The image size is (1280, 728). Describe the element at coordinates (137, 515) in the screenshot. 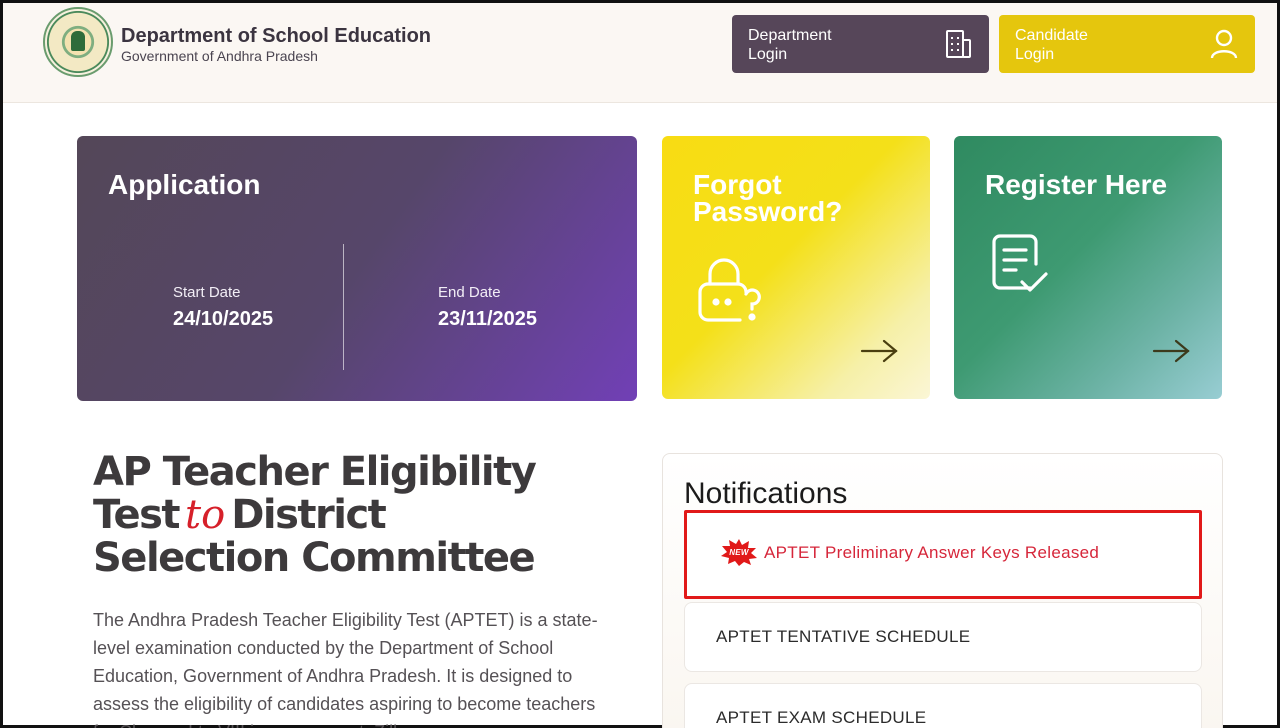

I see `hero-line-2-a: Test` at that location.